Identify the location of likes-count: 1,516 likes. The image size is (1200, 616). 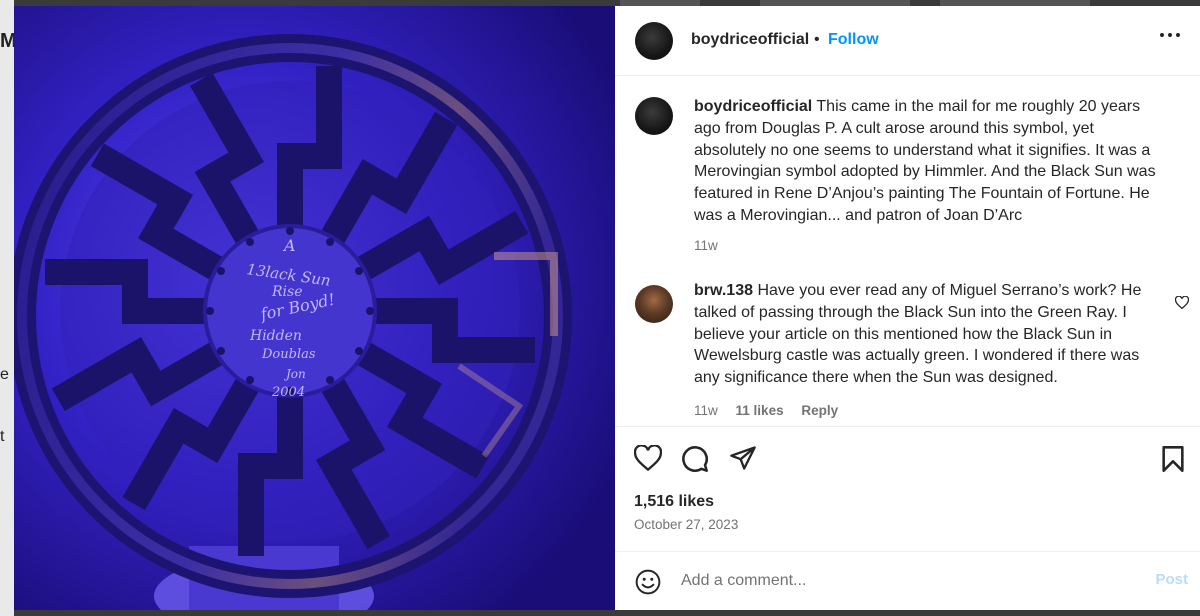
(674, 502).